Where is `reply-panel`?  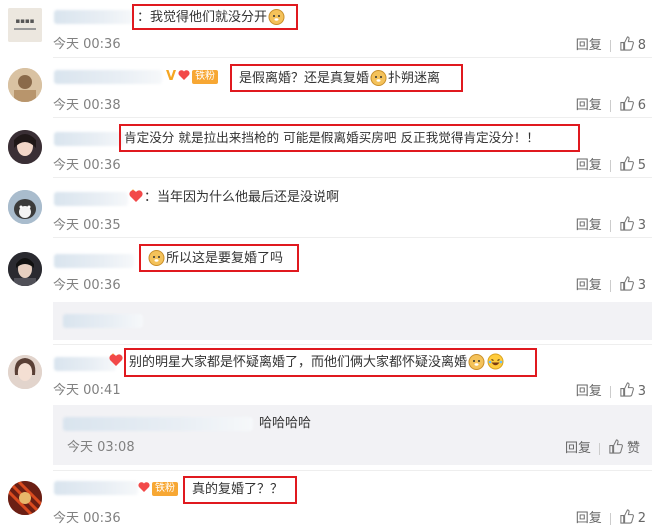 reply-panel is located at coordinates (352, 321).